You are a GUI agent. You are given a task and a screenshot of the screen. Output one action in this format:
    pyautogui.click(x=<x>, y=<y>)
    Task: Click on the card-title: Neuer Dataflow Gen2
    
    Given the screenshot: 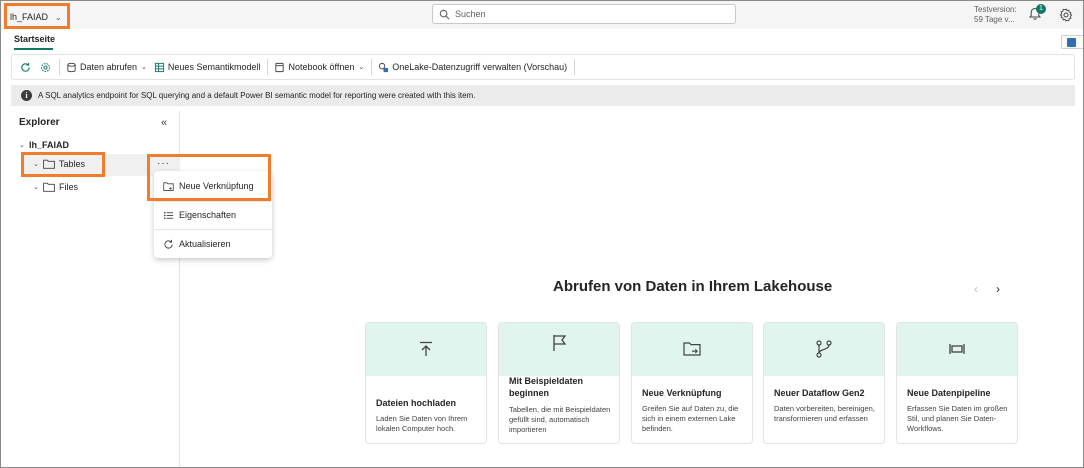 What is the action you would take?
    pyautogui.click(x=819, y=393)
    